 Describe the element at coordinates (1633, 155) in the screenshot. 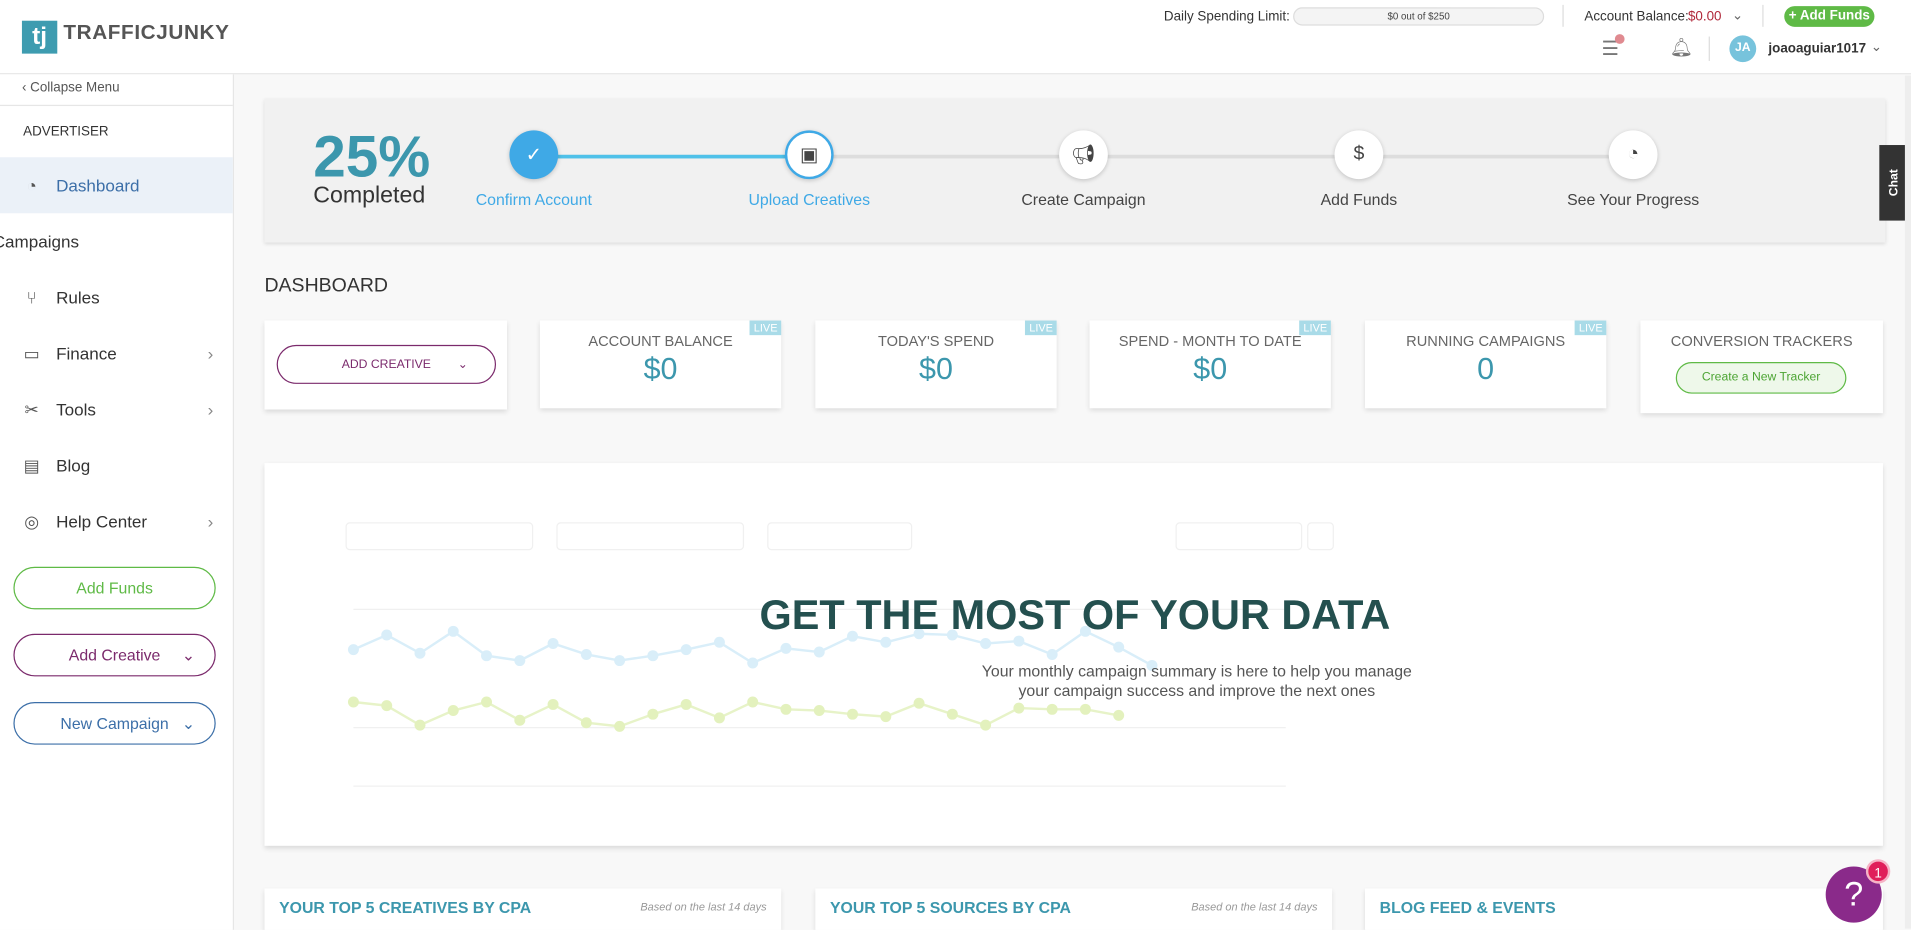

I see `pie-chart-icon: ◔` at that location.